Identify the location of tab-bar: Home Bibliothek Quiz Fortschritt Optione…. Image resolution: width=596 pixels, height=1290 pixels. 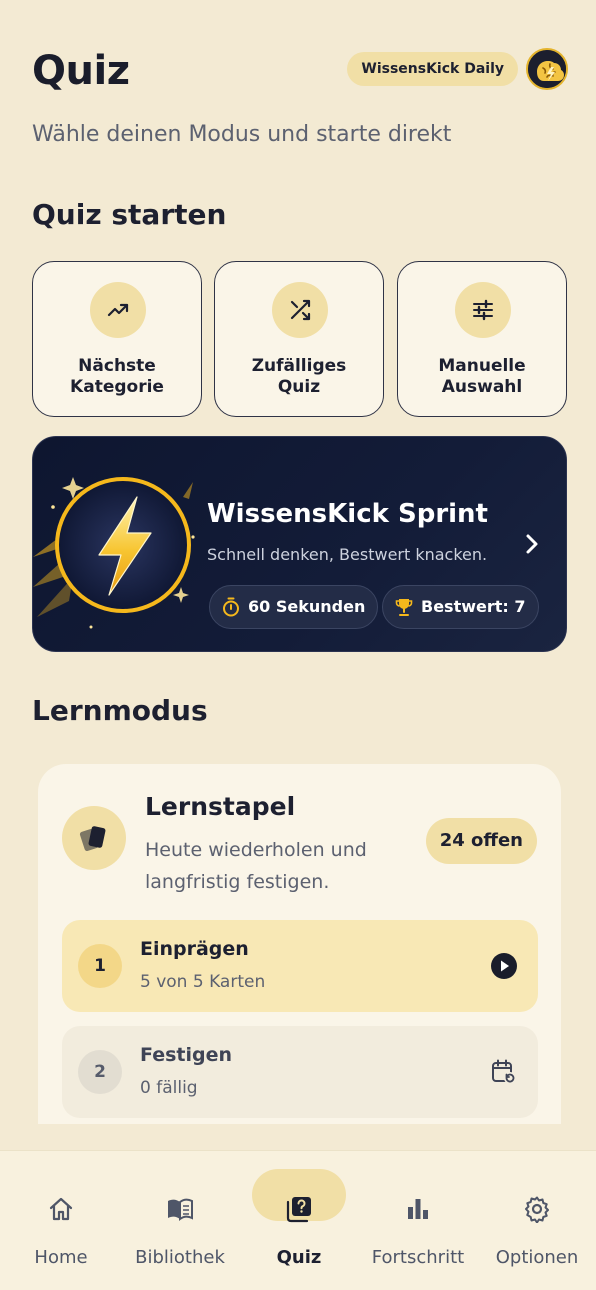
(298, 1220).